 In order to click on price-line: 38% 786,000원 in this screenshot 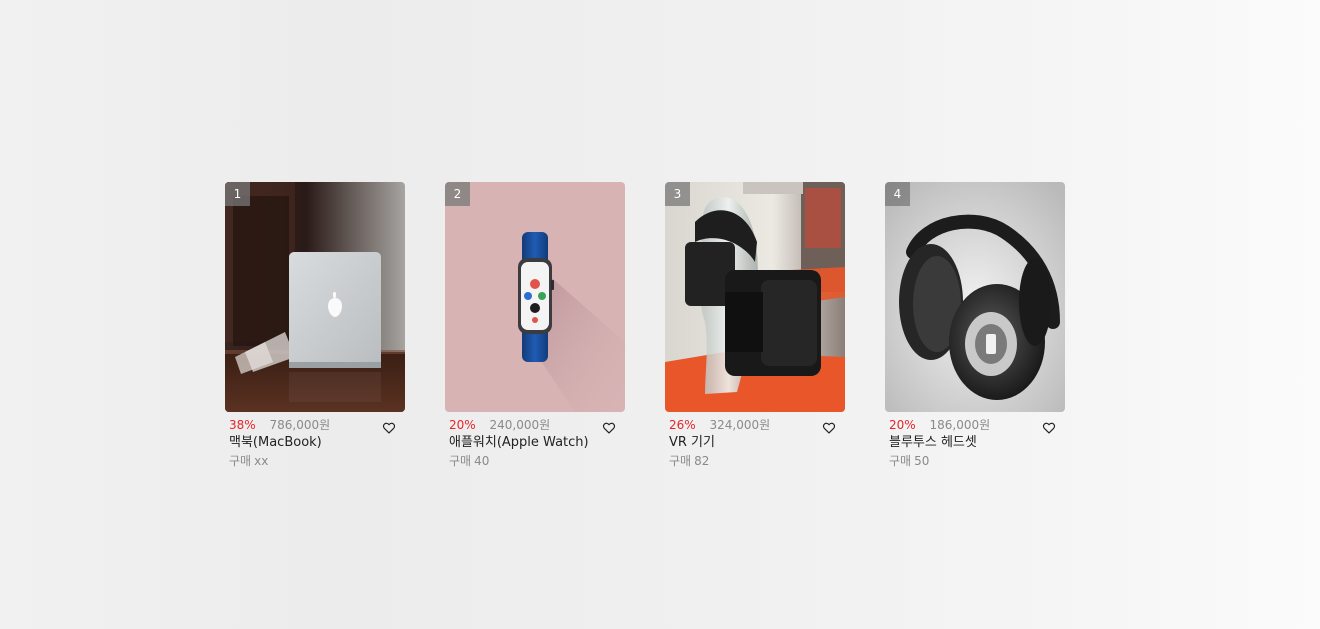, I will do `click(315, 425)`.